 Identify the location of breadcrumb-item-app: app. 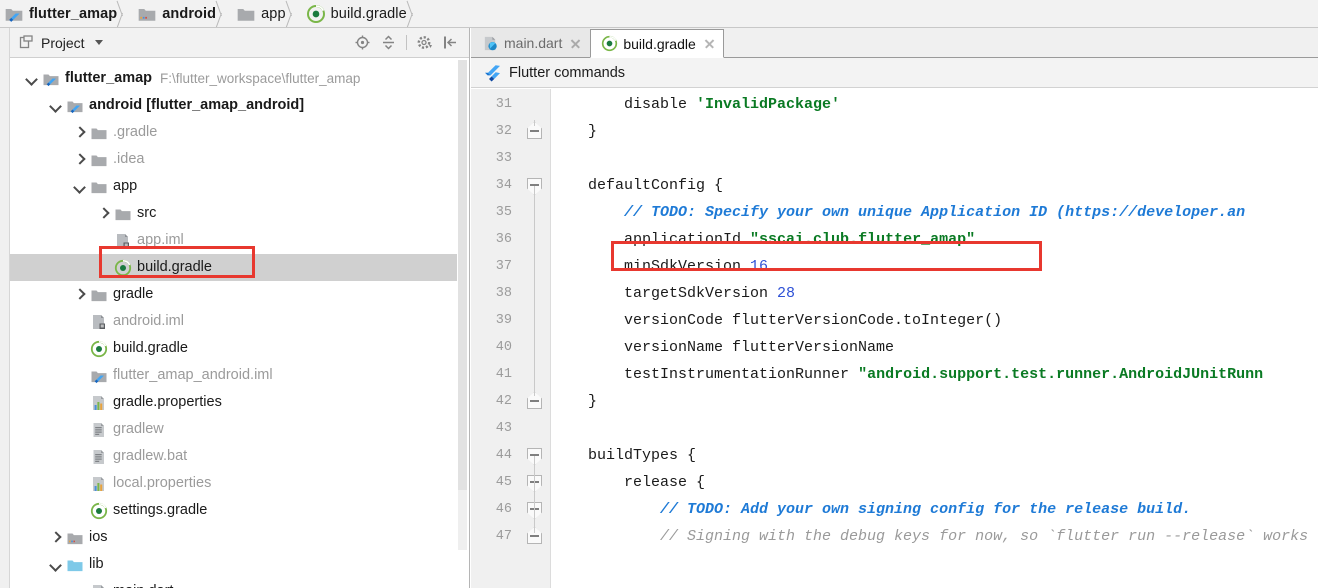
(260, 13).